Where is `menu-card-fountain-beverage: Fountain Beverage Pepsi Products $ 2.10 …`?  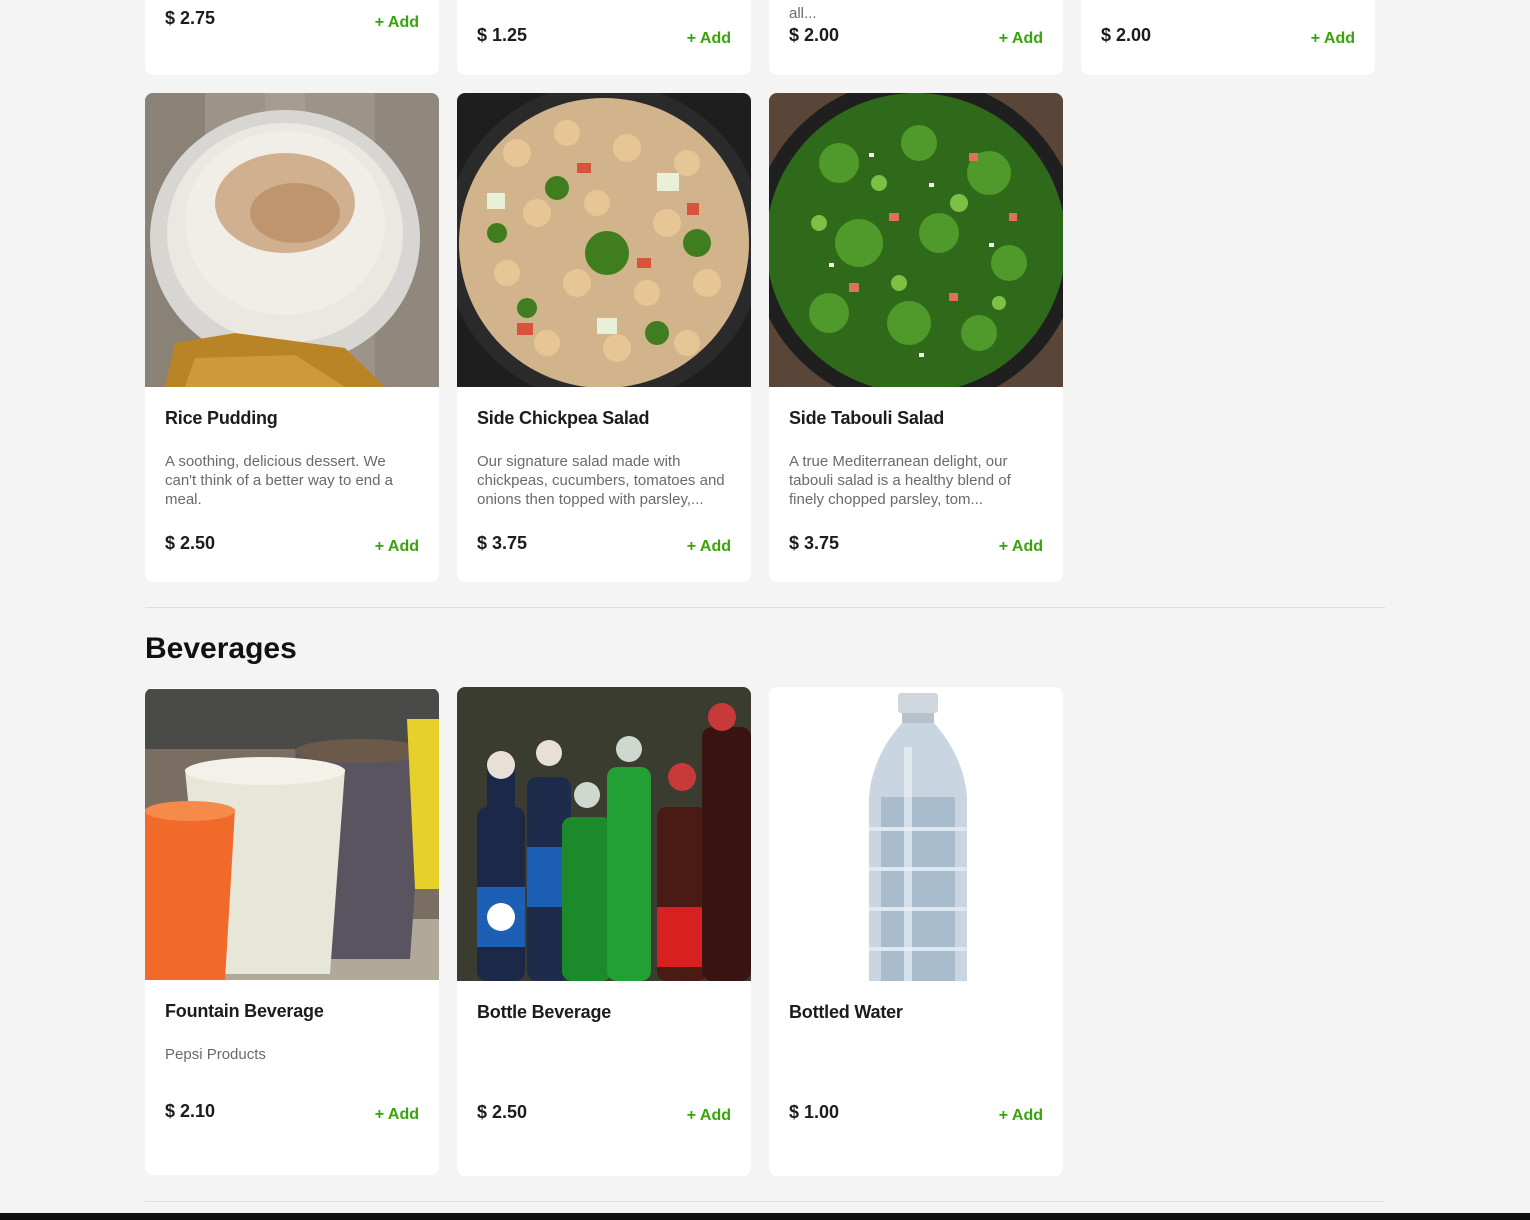
menu-card-fountain-beverage: Fountain Beverage Pepsi Products $ 2.10 … is located at coordinates (292, 931).